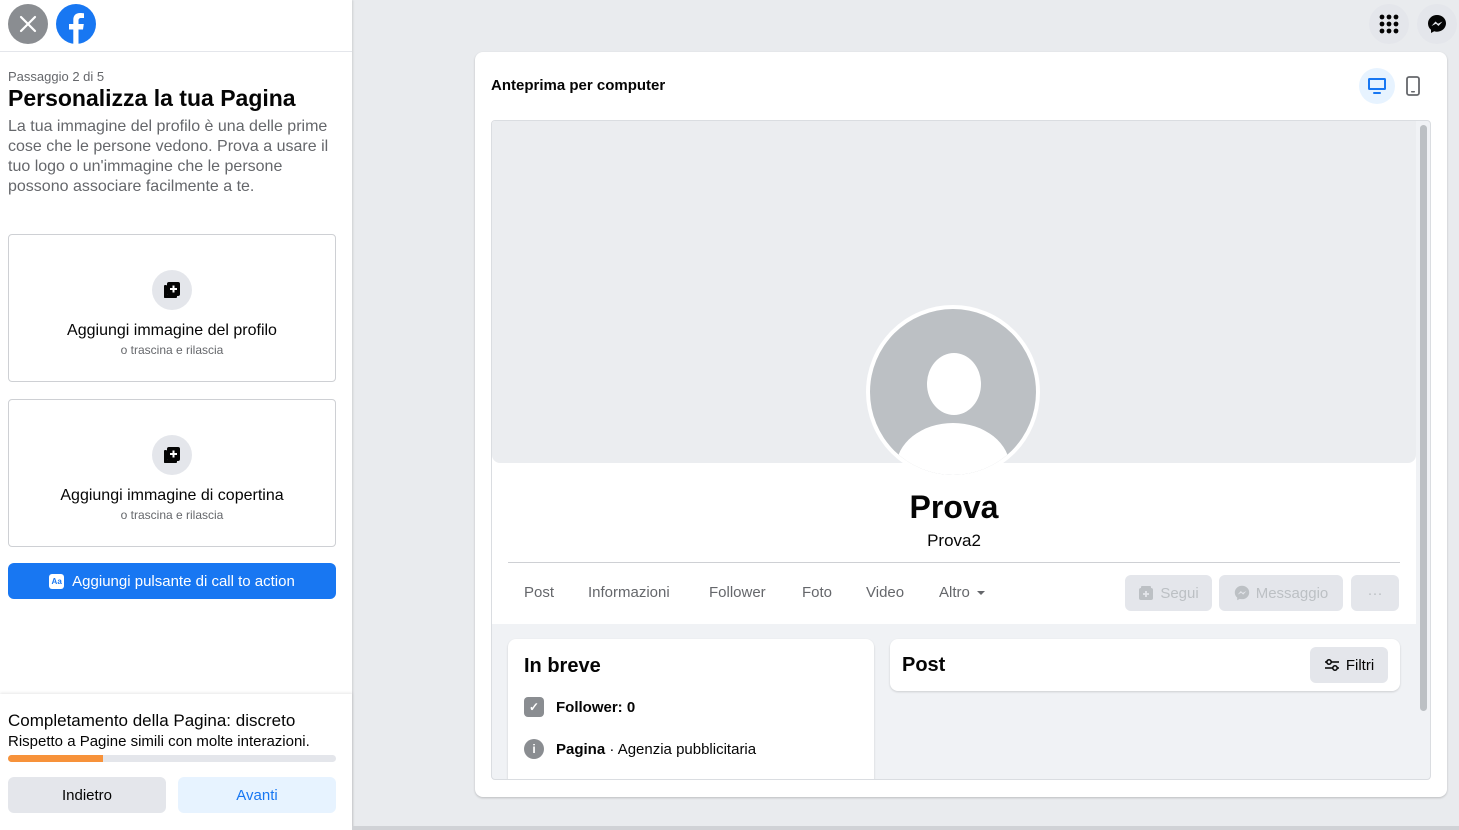  I want to click on page-name: Prova, so click(954, 507).